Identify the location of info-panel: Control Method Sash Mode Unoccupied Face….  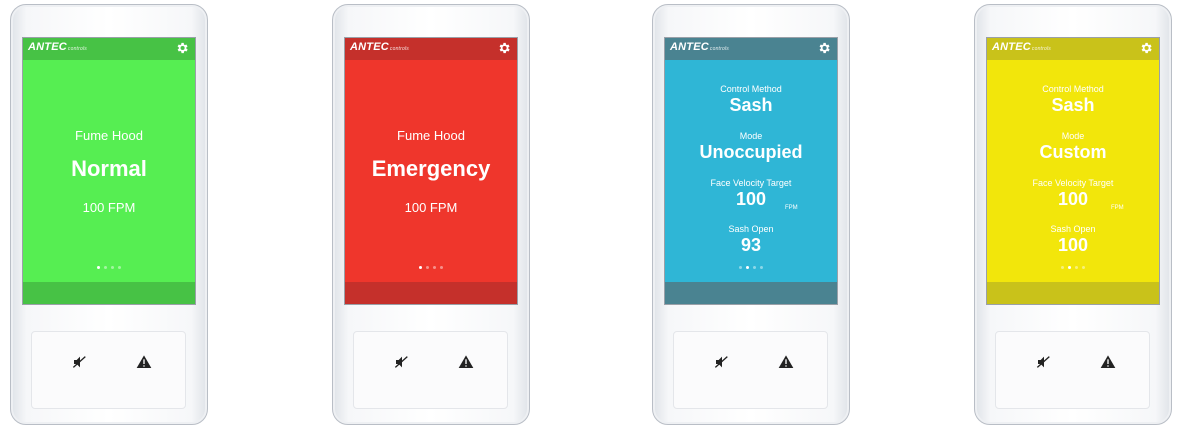
(751, 171).